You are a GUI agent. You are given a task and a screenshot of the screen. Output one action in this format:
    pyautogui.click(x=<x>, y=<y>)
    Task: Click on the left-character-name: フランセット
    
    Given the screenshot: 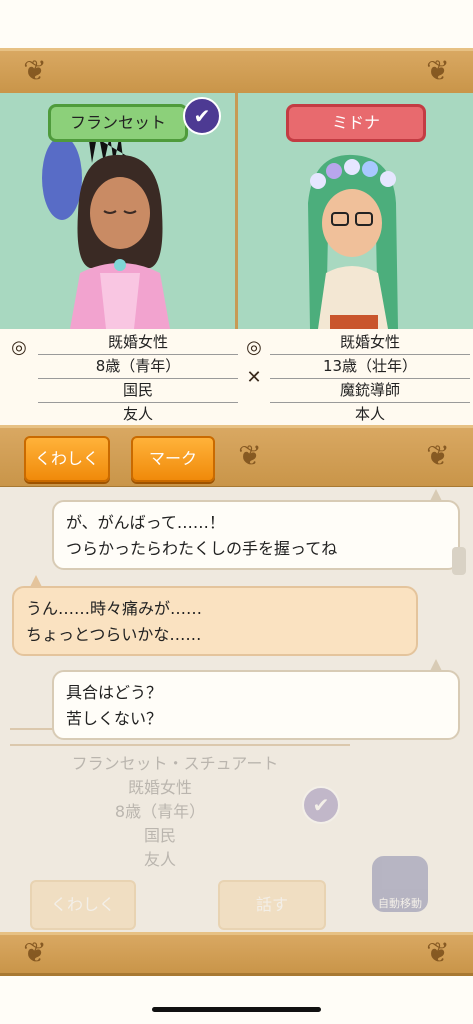 What is the action you would take?
    pyautogui.click(x=117, y=122)
    